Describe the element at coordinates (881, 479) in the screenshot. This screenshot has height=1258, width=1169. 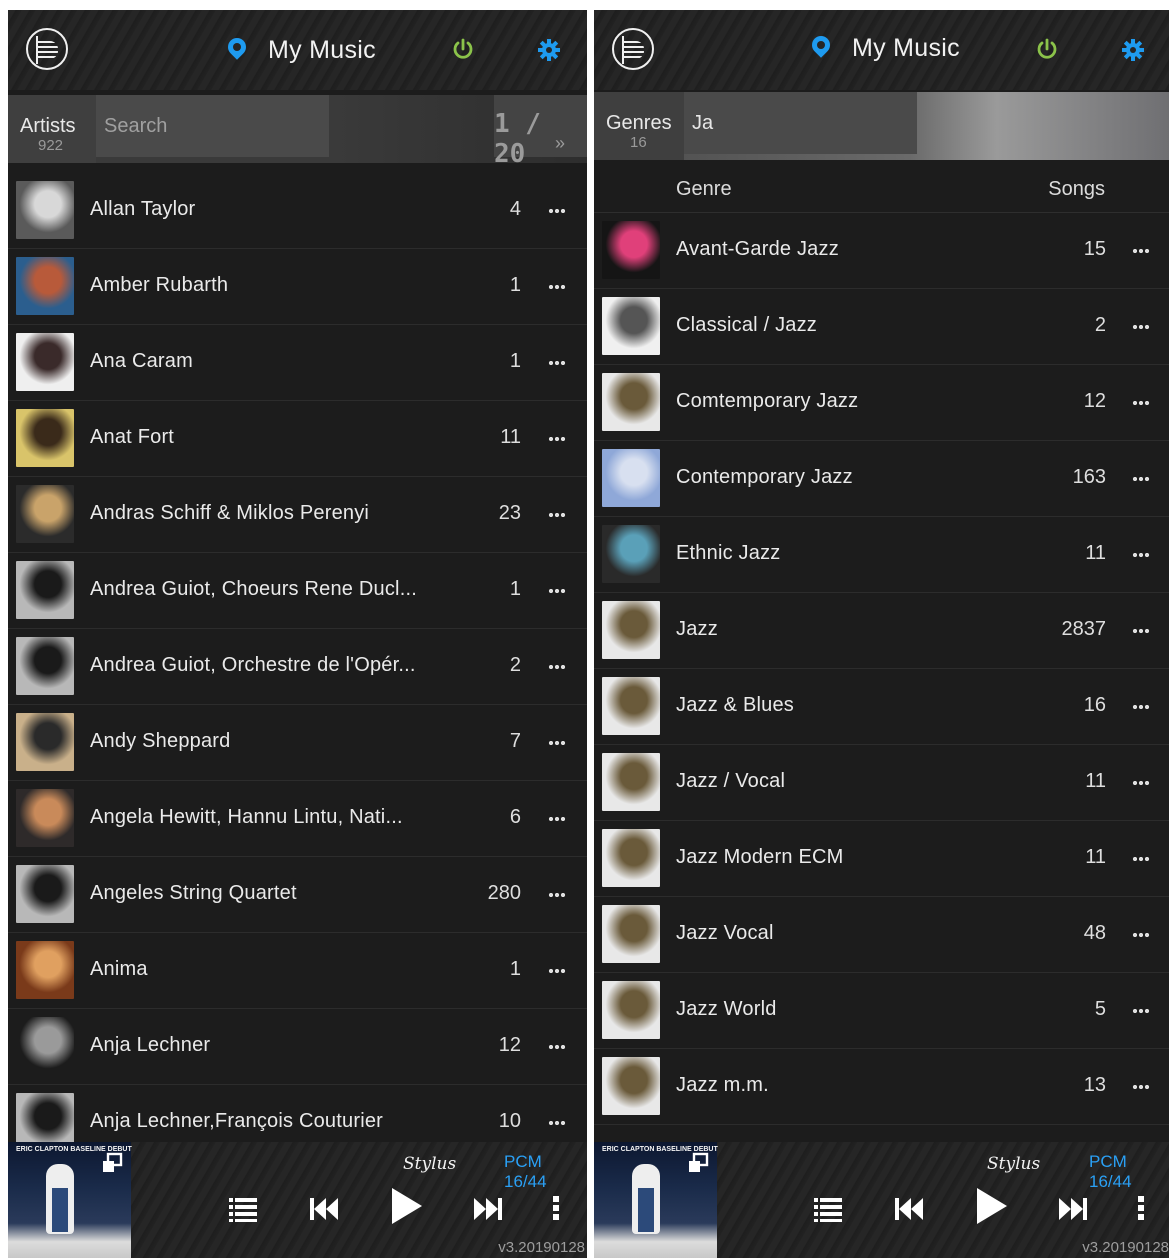
I see `list-item: Contemporary Jazz 163` at that location.